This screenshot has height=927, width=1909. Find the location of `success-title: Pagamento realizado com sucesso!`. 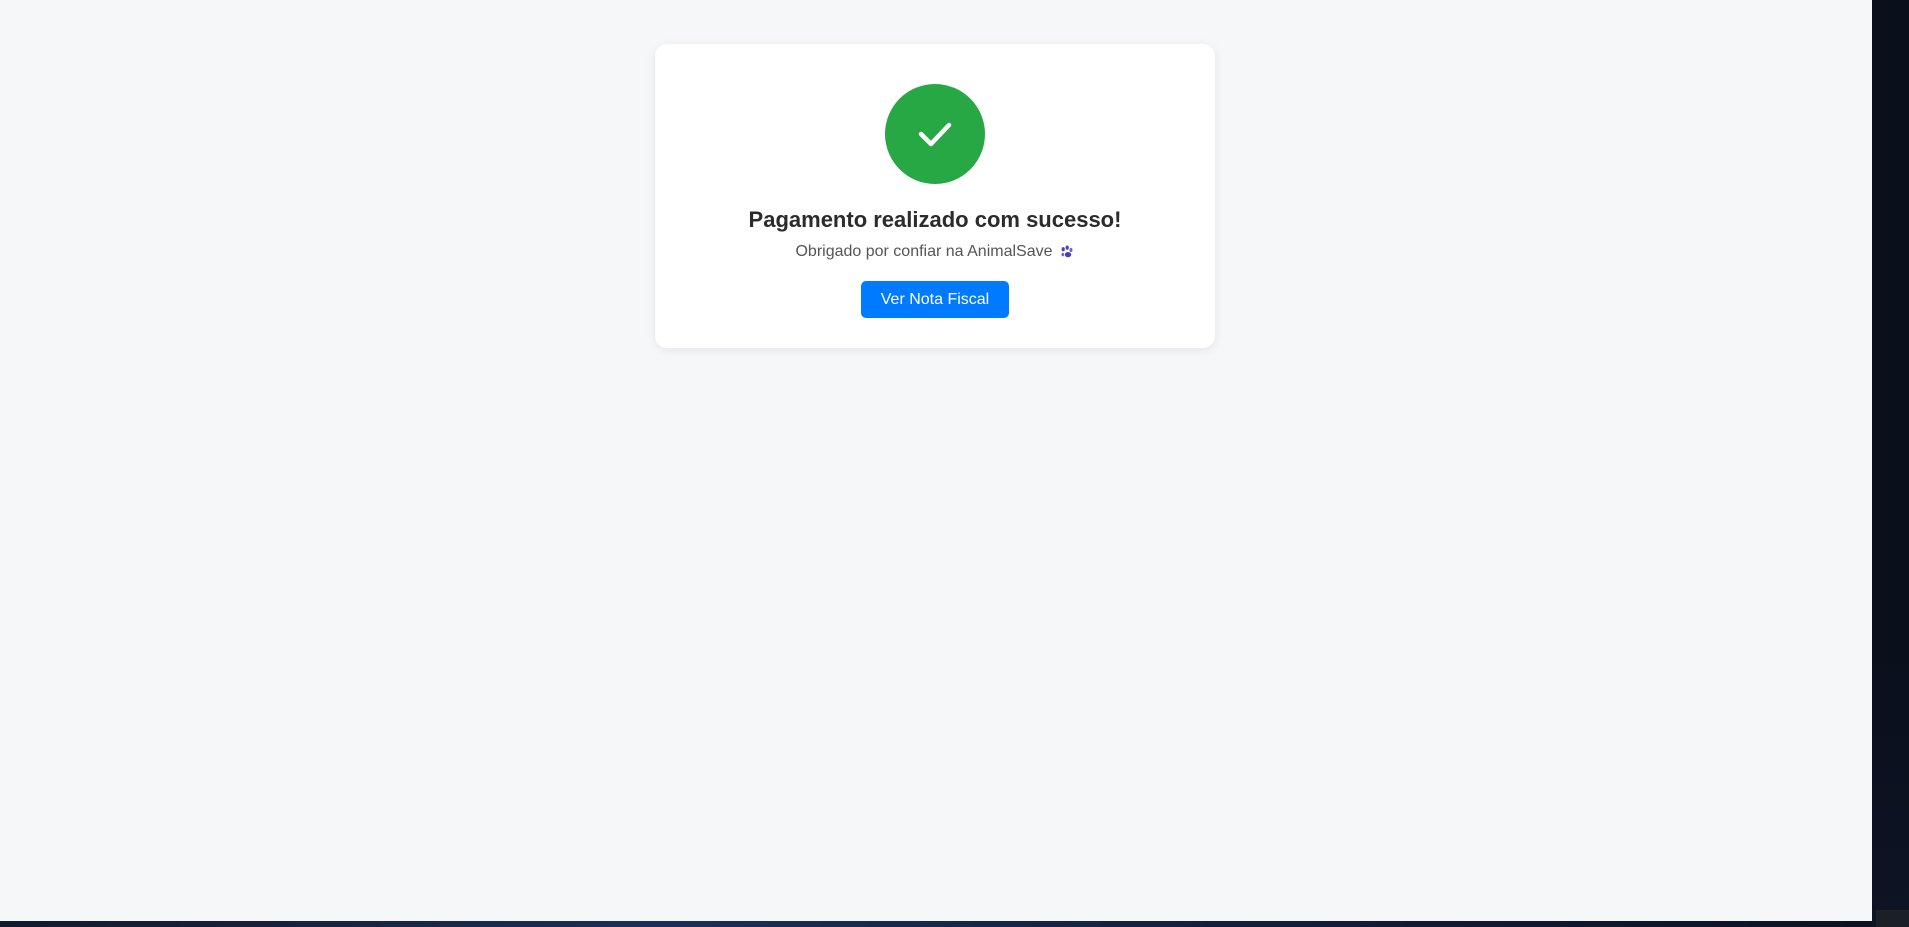

success-title: Pagamento realizado com sucesso! is located at coordinates (935, 219).